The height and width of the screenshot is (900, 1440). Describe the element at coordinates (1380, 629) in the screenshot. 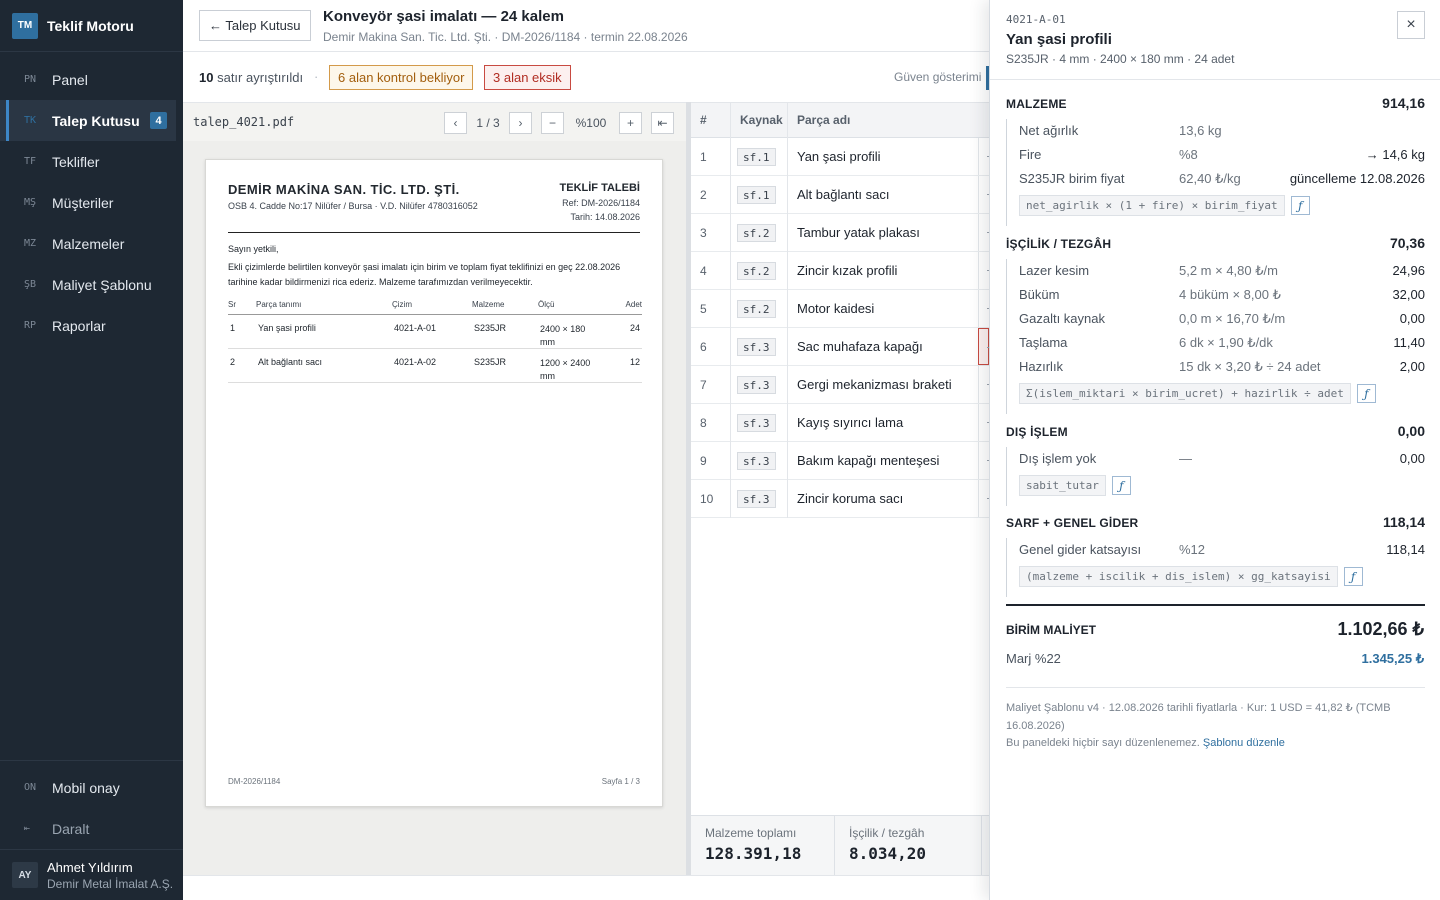

I see `unit-cost-value: 1.102,66 ₺` at that location.